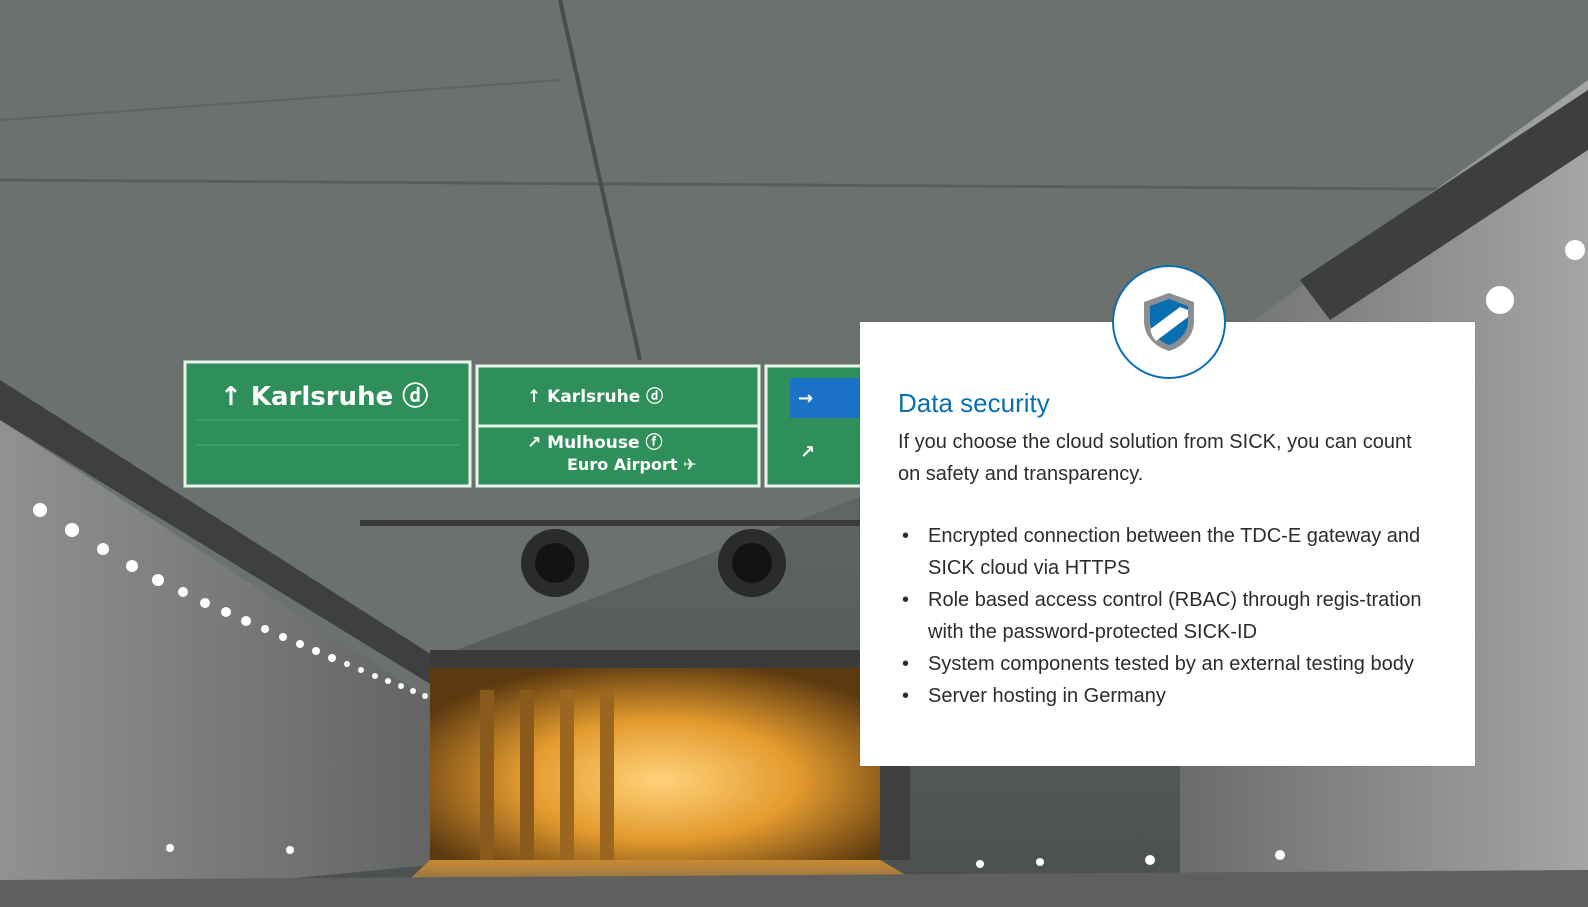  I want to click on shield-icon, so click(1169, 322).